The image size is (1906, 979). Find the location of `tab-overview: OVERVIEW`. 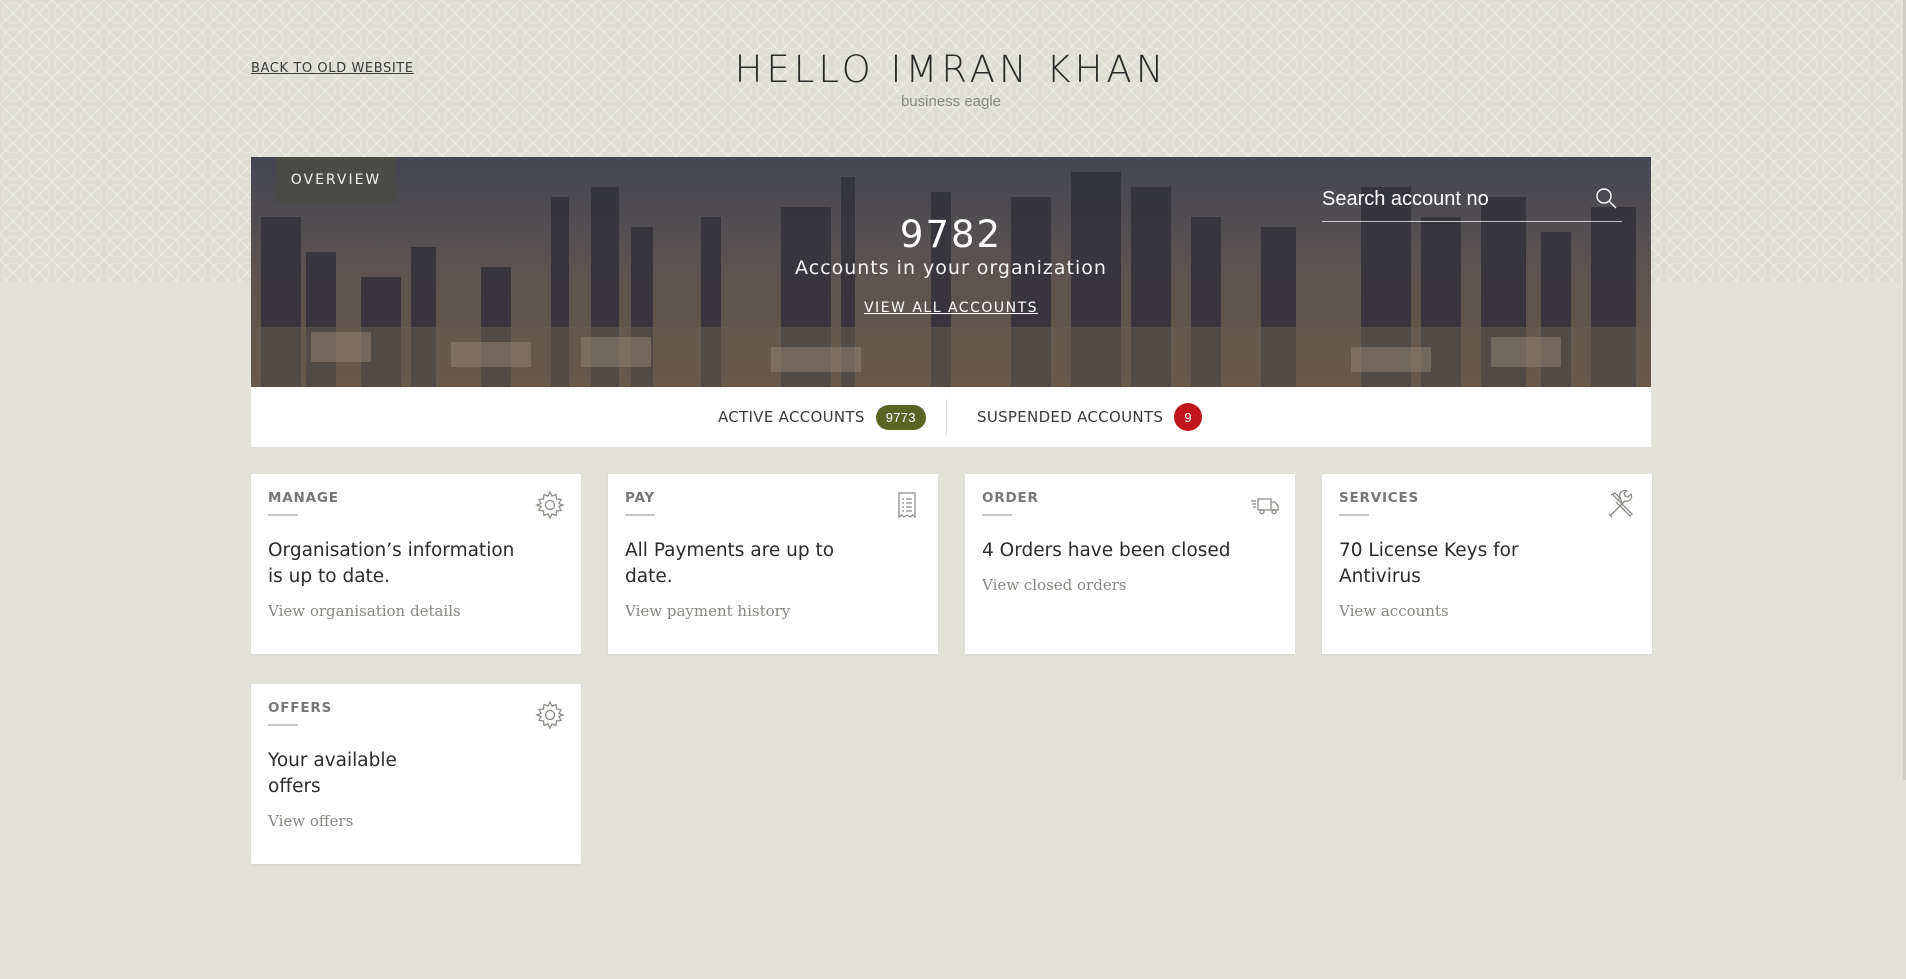

tab-overview: OVERVIEW is located at coordinates (336, 180).